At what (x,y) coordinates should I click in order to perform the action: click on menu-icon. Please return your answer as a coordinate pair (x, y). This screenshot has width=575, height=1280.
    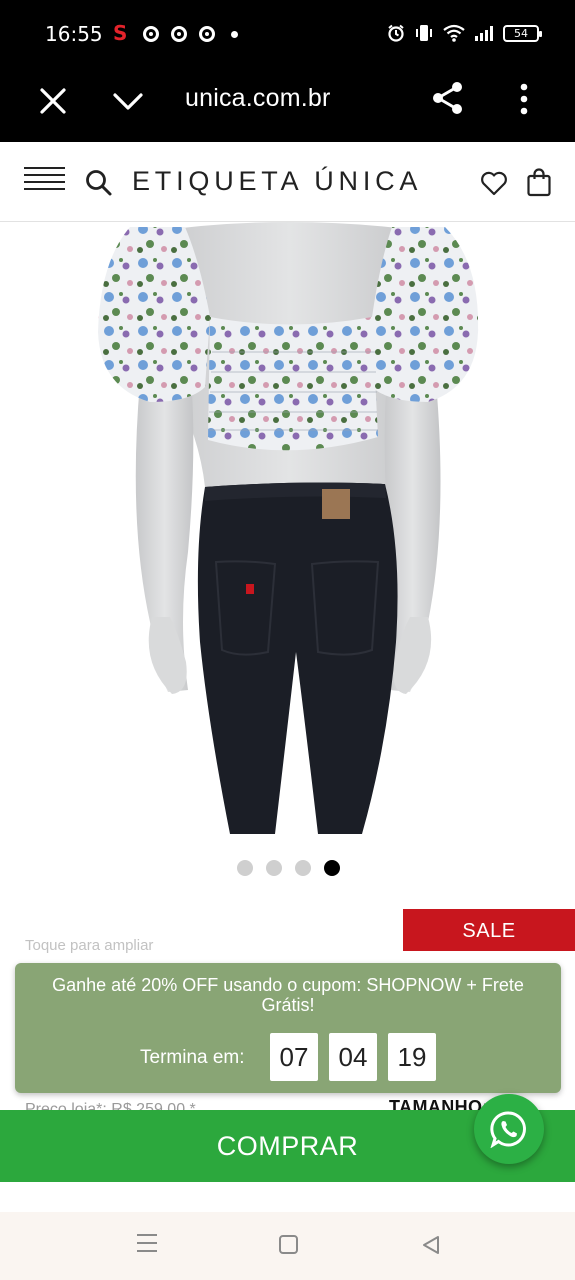
    Looking at the image, I should click on (44, 182).